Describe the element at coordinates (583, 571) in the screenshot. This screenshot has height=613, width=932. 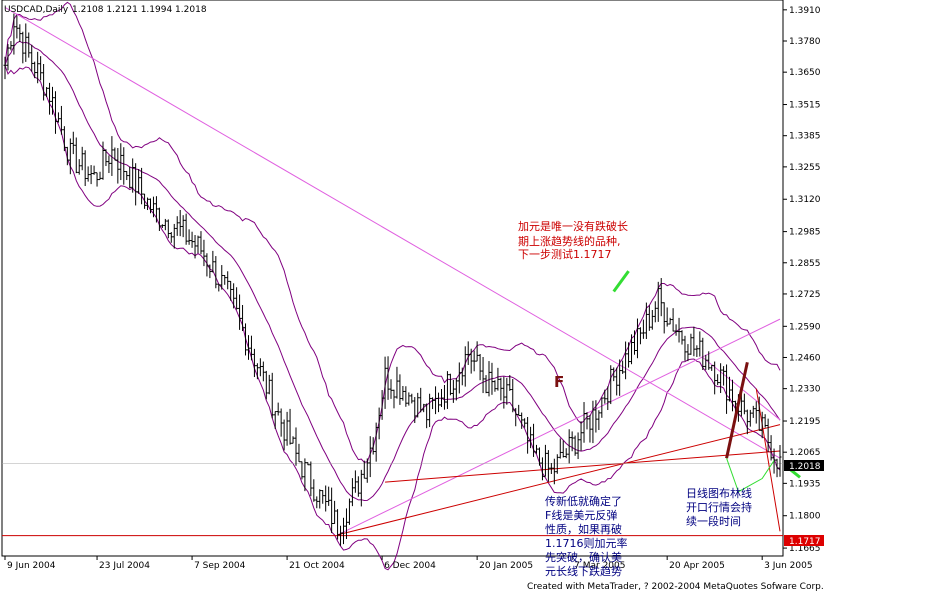
I see `annotation-bottom-line: 元长线下跌趋势` at that location.